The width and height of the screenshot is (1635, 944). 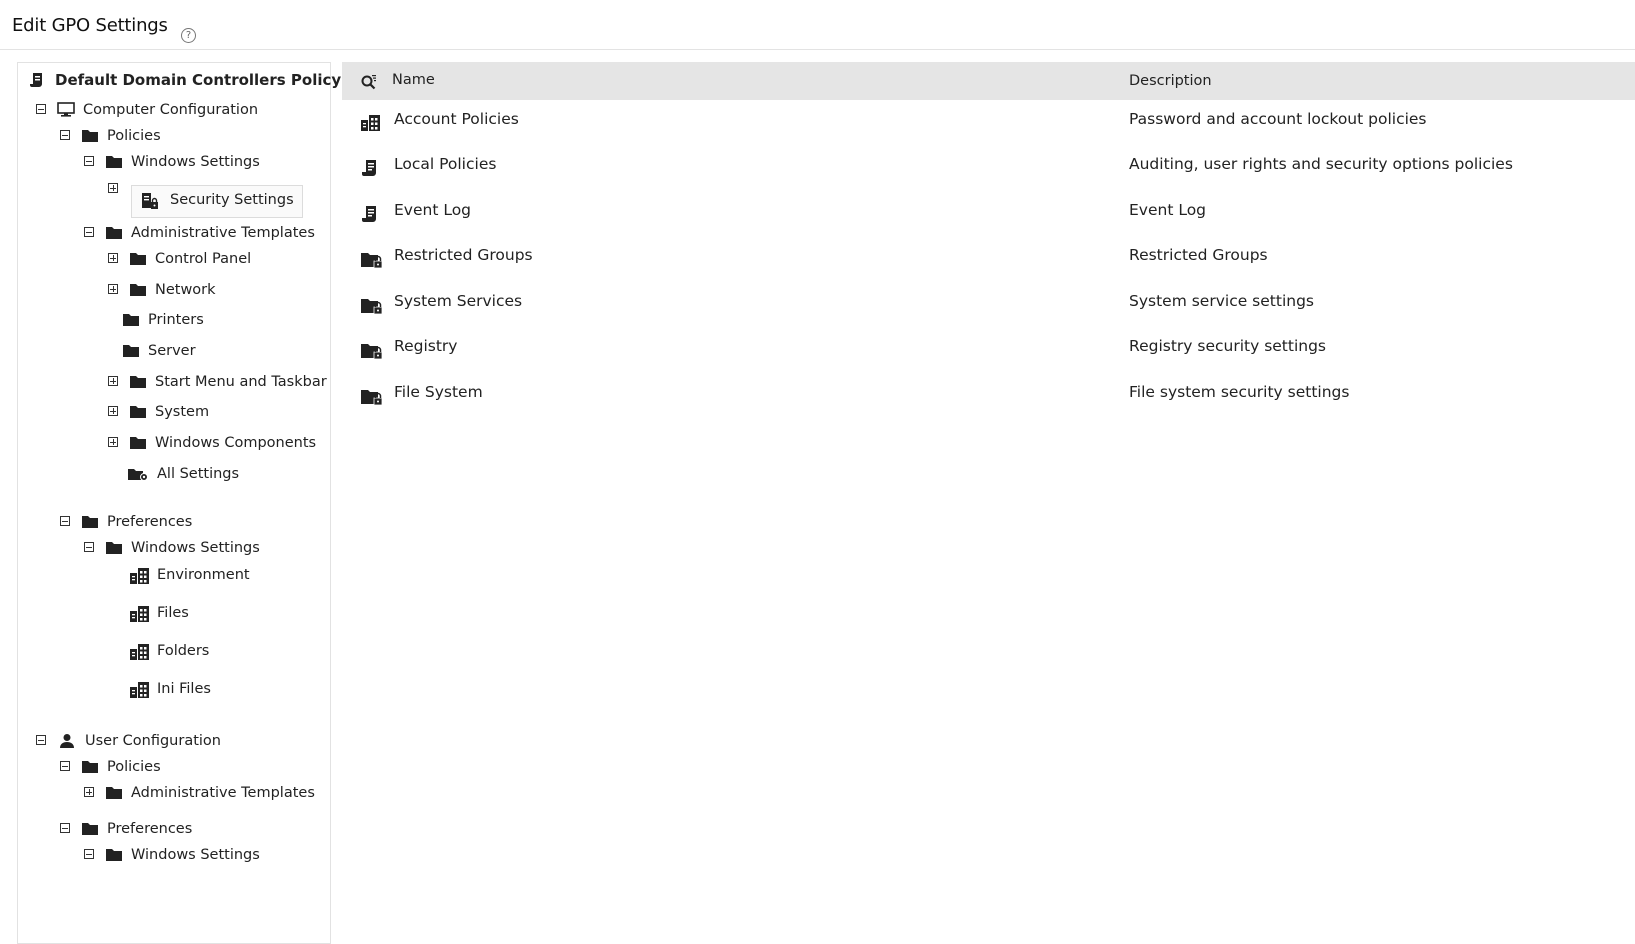 What do you see at coordinates (65, 766) in the screenshot?
I see `collapse-toggle-uc-policies` at bounding box center [65, 766].